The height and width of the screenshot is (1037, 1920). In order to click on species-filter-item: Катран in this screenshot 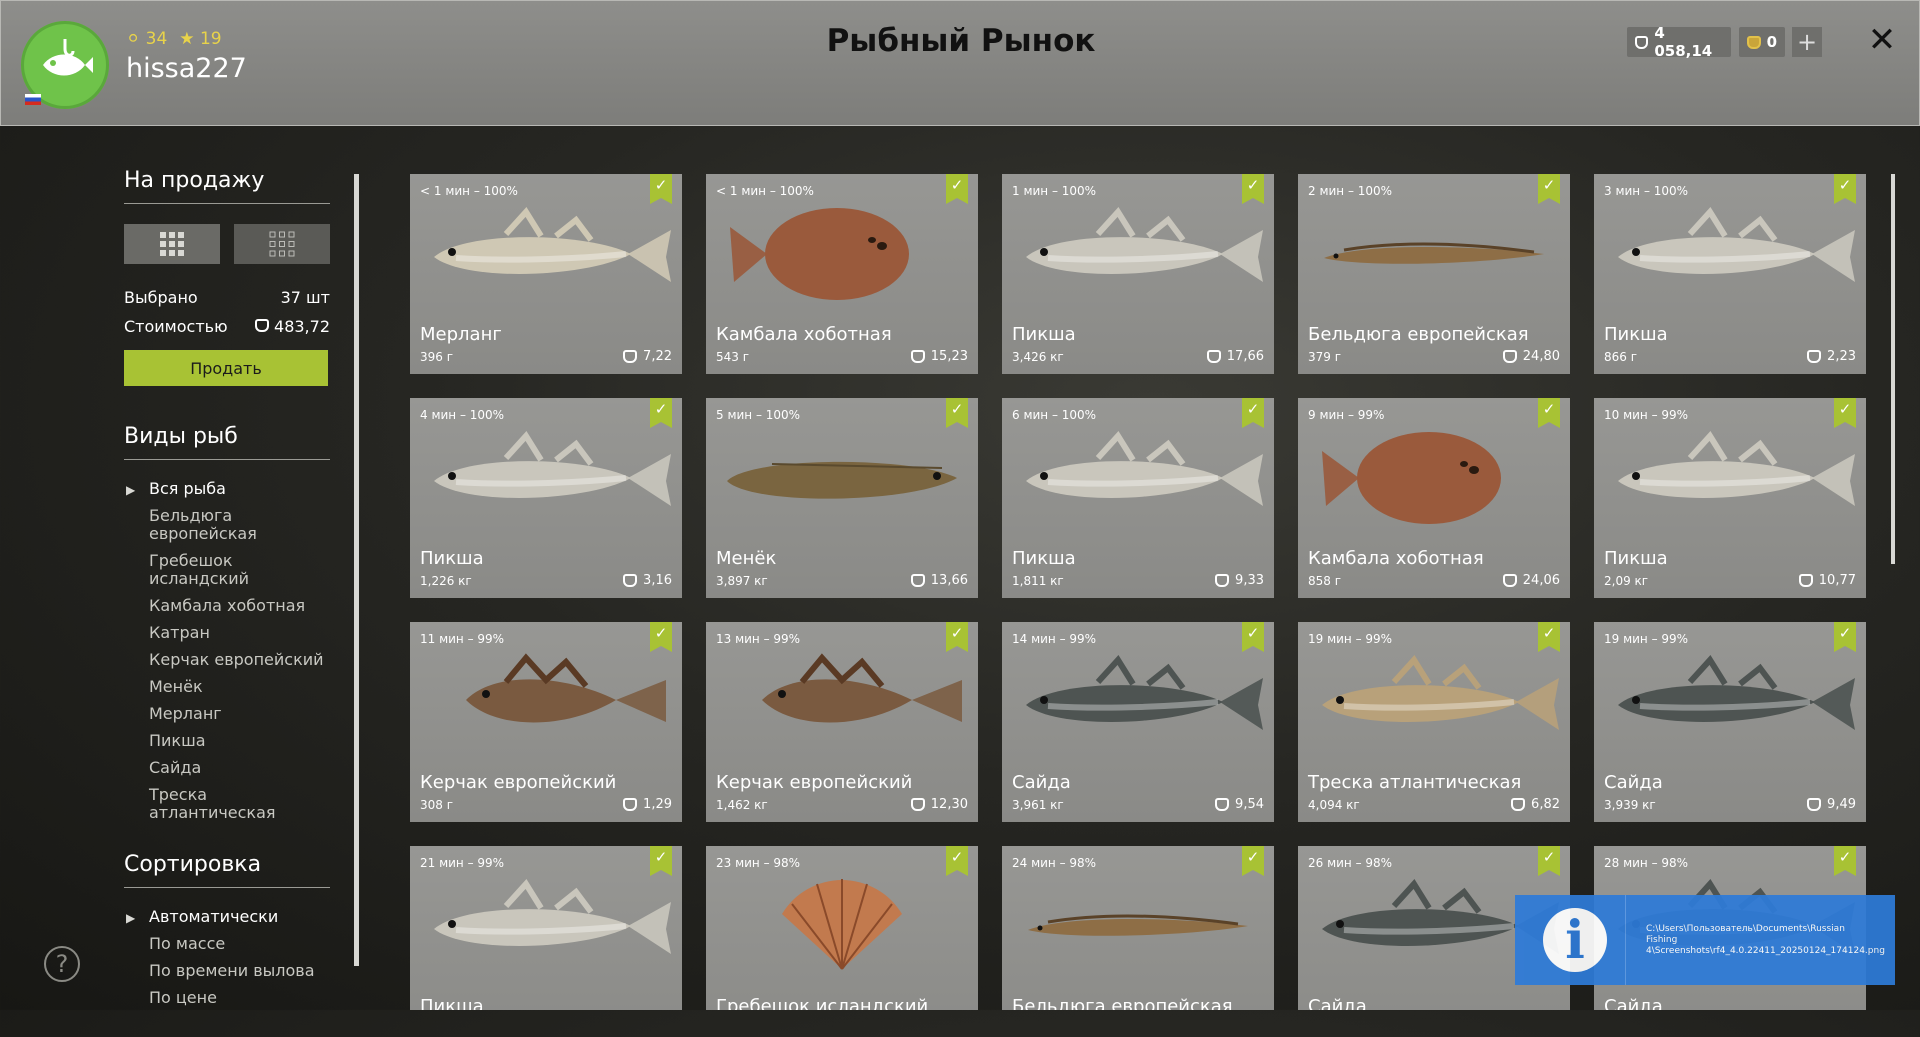, I will do `click(227, 633)`.